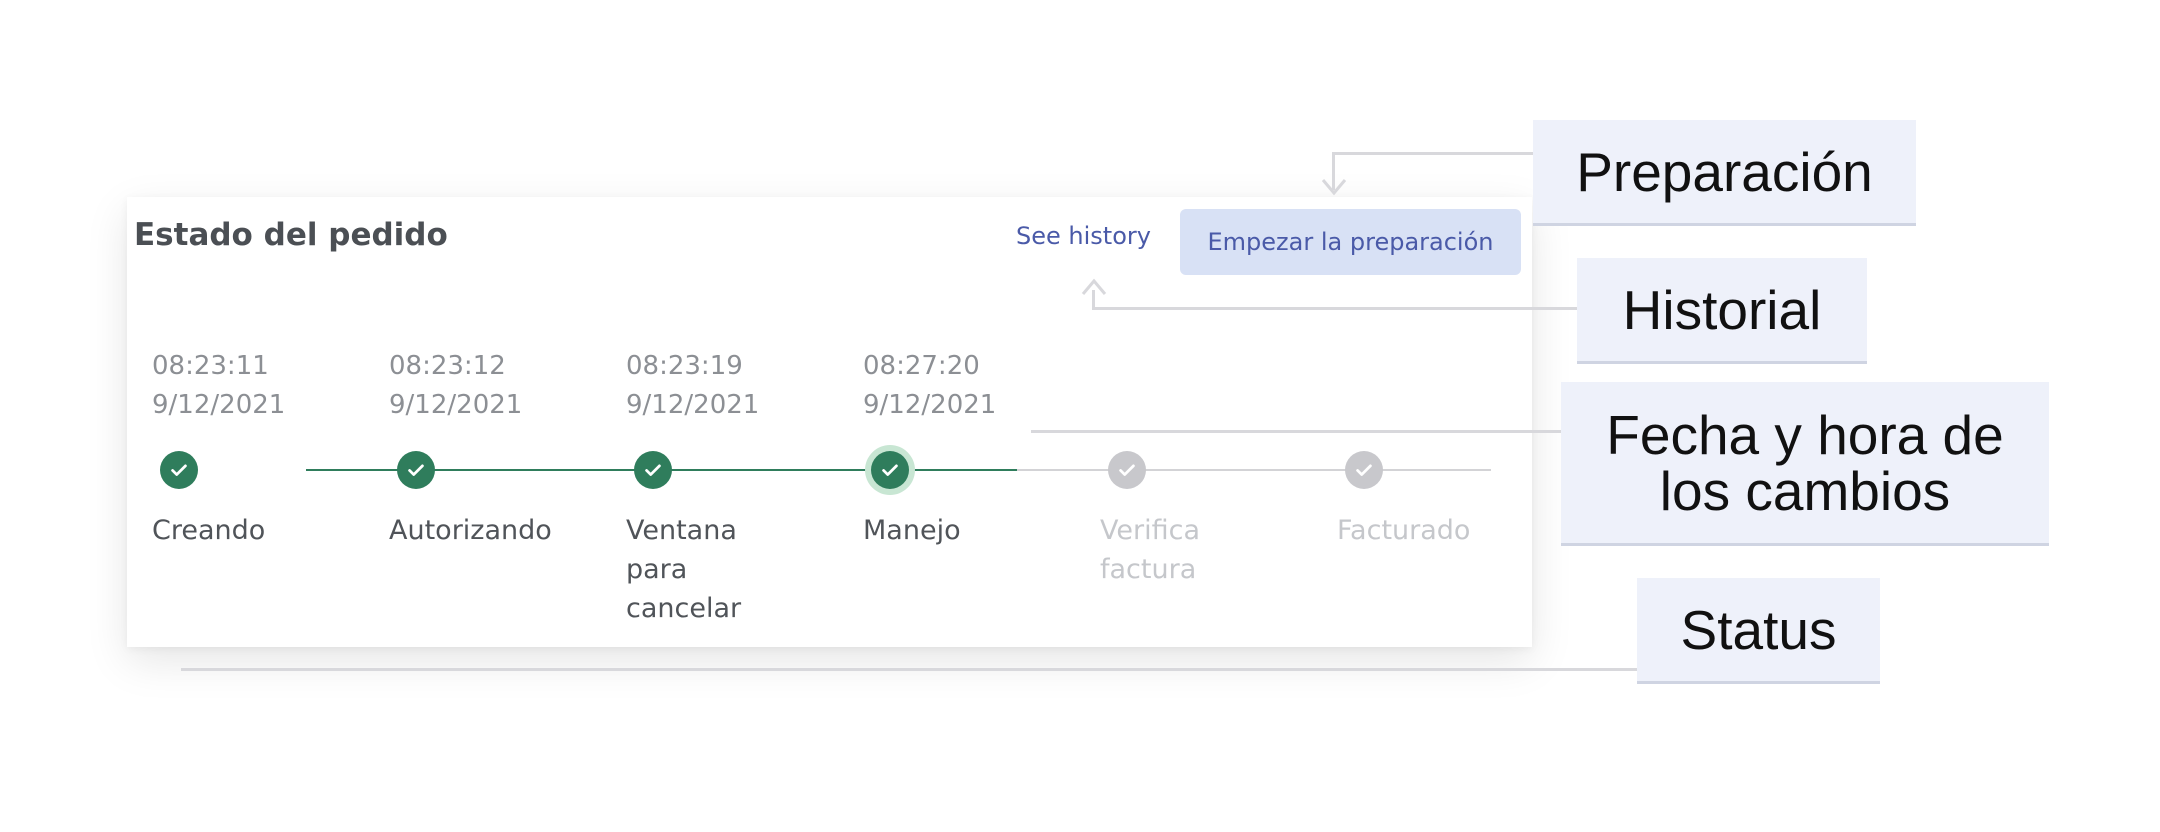 This screenshot has width=2160, height=832. Describe the element at coordinates (1432, 153) in the screenshot. I see `leader-line-preparacion` at that location.